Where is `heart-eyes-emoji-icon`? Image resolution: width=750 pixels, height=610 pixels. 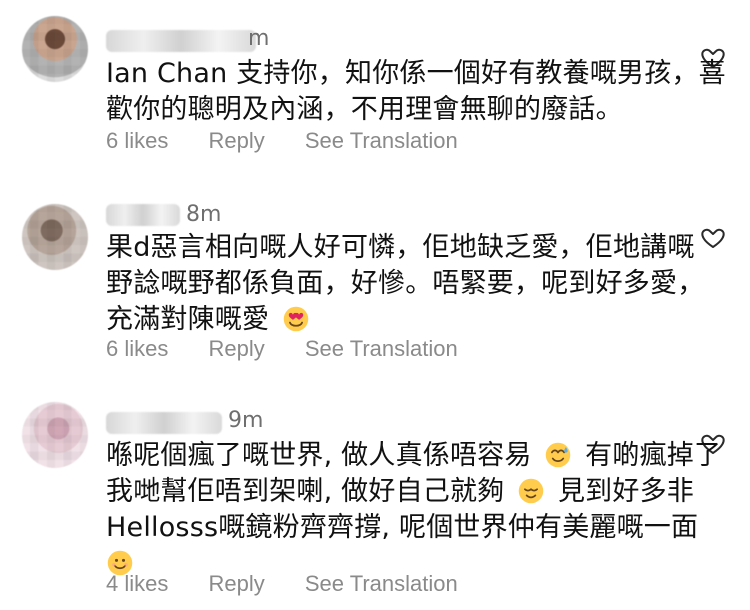 heart-eyes-emoji-icon is located at coordinates (296, 319).